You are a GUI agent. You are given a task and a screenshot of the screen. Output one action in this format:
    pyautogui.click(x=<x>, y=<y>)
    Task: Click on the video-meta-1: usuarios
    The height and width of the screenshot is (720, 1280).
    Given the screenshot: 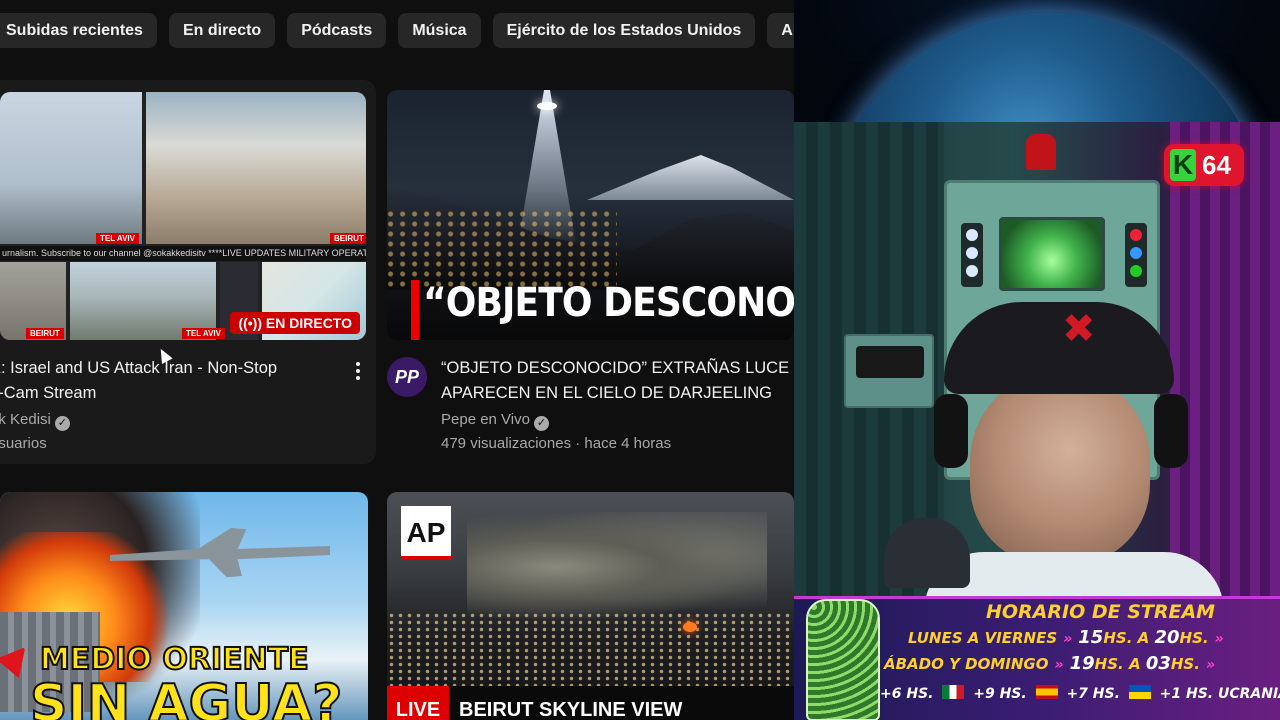 What is the action you would take?
    pyautogui.click(x=23, y=443)
    